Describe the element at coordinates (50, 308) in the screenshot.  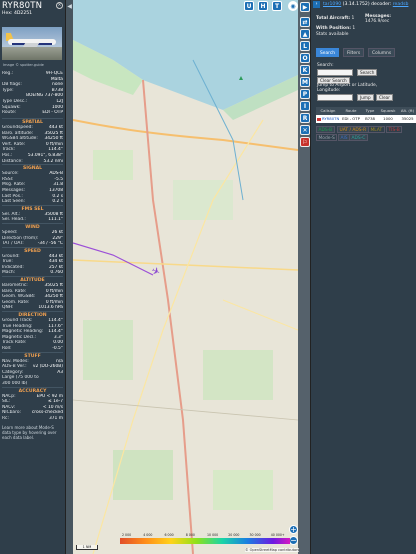
I see `info-value: 1013.6 hPa` at that location.